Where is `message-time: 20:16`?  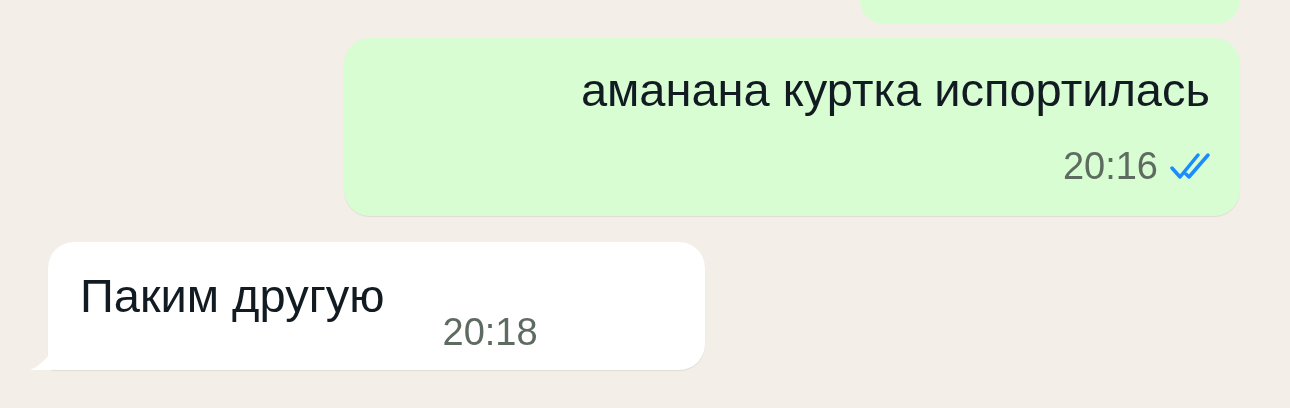
message-time: 20:16 is located at coordinates (1110, 166).